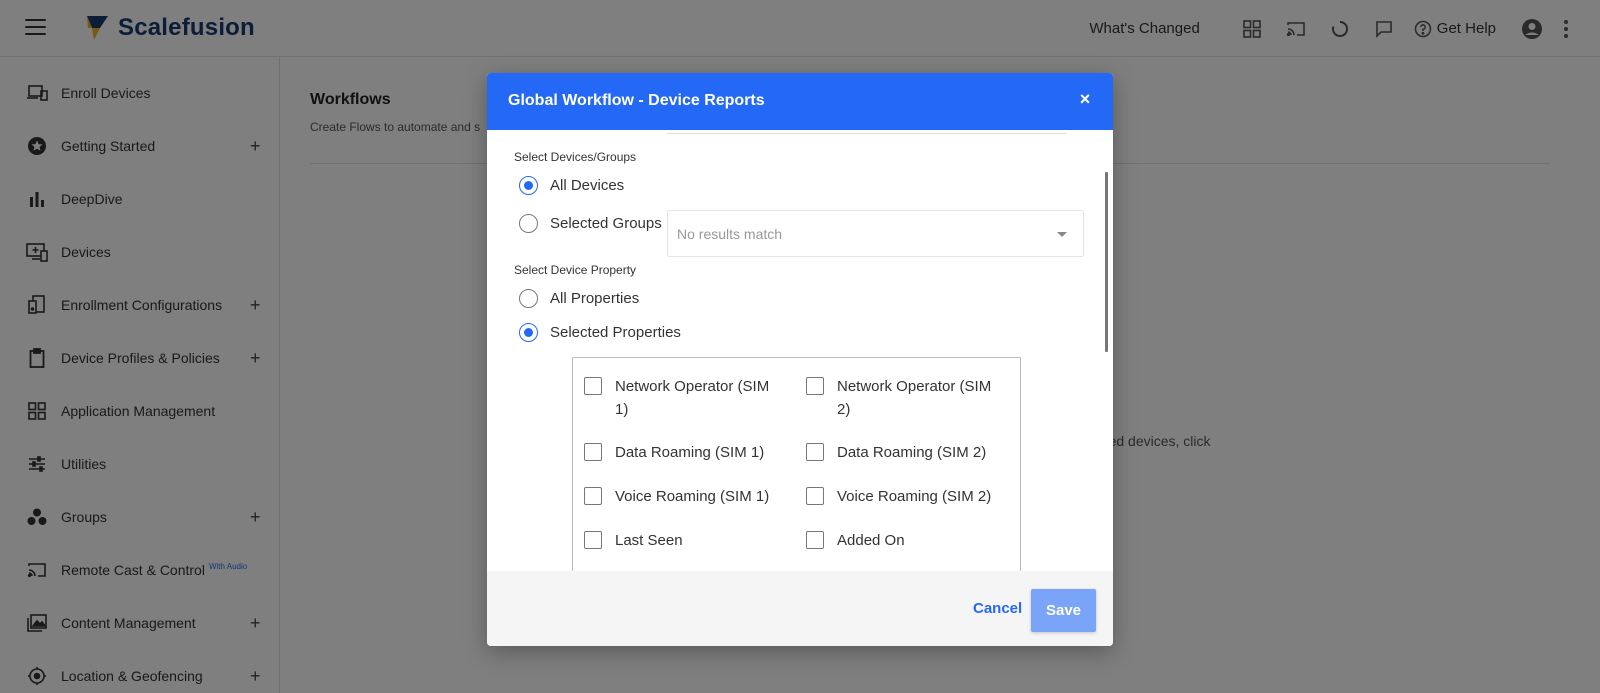 Image resolution: width=1600 pixels, height=693 pixels. Describe the element at coordinates (615, 332) in the screenshot. I see `radio-label: Selected Properties` at that location.